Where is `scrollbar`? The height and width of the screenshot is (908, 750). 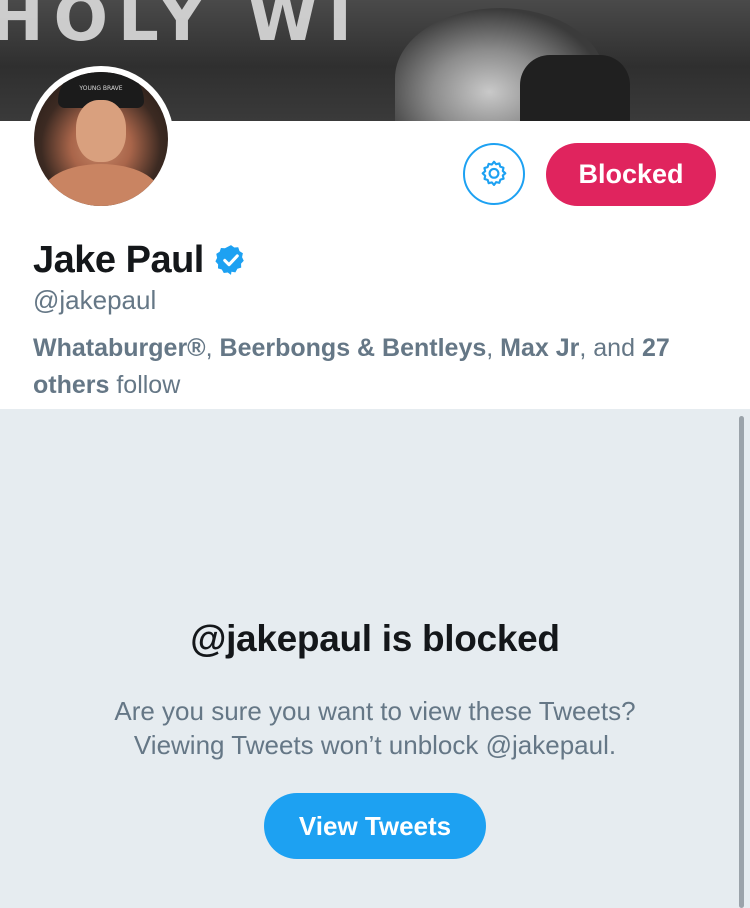 scrollbar is located at coordinates (741, 662).